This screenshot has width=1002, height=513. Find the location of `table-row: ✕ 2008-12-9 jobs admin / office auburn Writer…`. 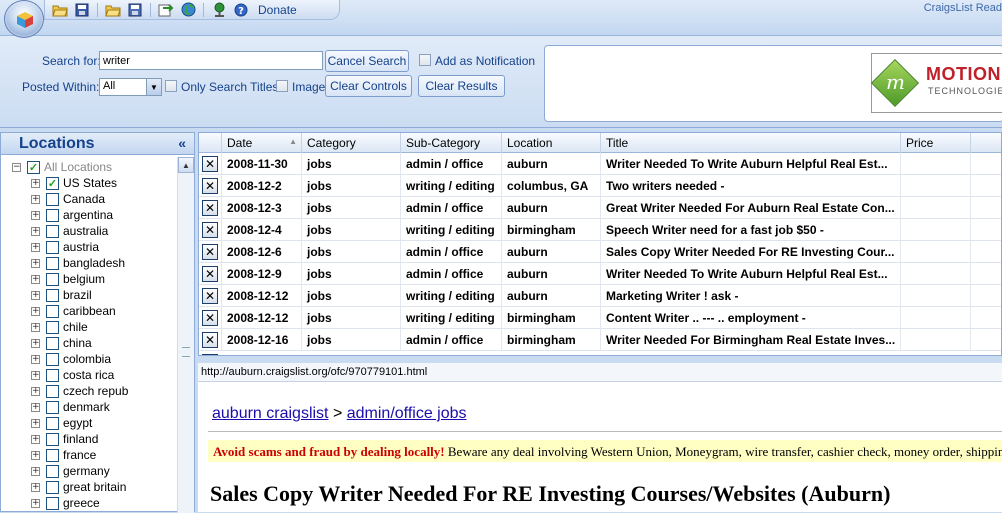

table-row: ✕ 2008-12-9 jobs admin / office auburn Writer… is located at coordinates (600, 274).